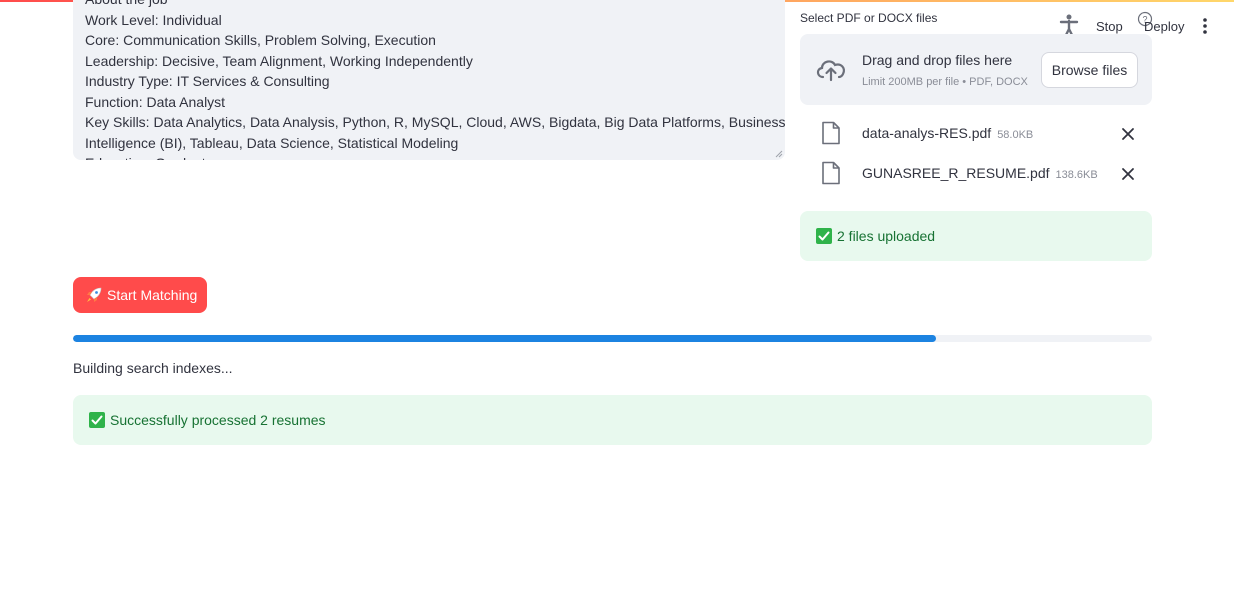  What do you see at coordinates (152, 295) in the screenshot?
I see `start-matching-label: Start Matching` at bounding box center [152, 295].